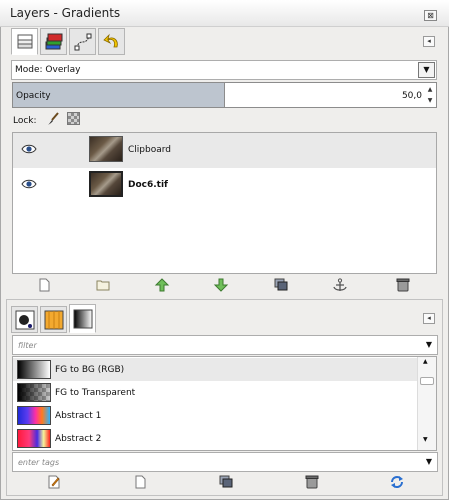 The height and width of the screenshot is (500, 449). What do you see at coordinates (48, 70) in the screenshot?
I see `mode-label: Mode: Overlay` at bounding box center [48, 70].